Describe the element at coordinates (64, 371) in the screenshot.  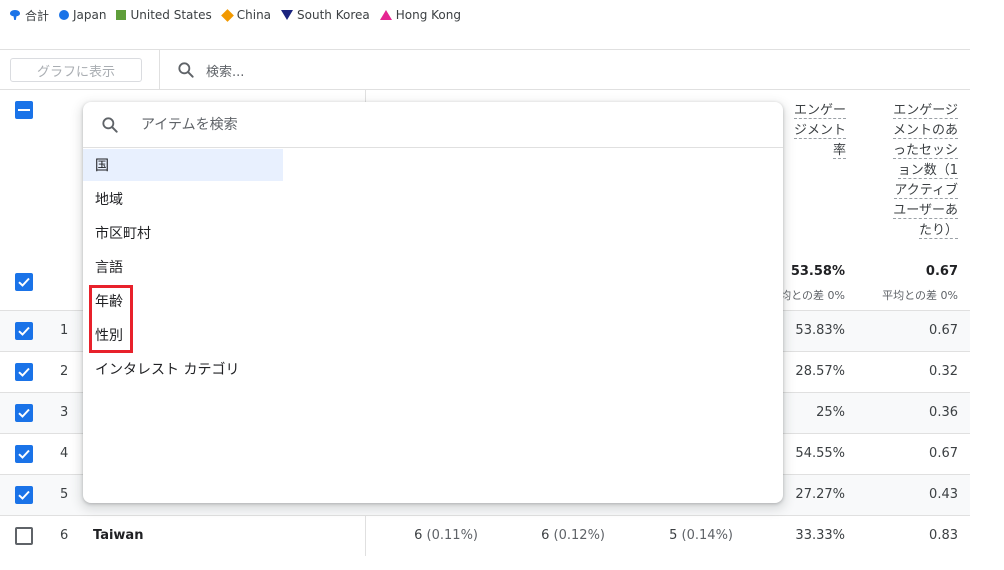
I see `row-number: 2` at that location.